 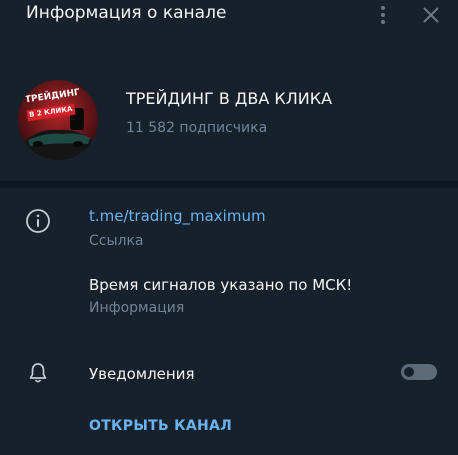 What do you see at coordinates (137, 308) in the screenshot?
I see `description-caption: Информация` at bounding box center [137, 308].